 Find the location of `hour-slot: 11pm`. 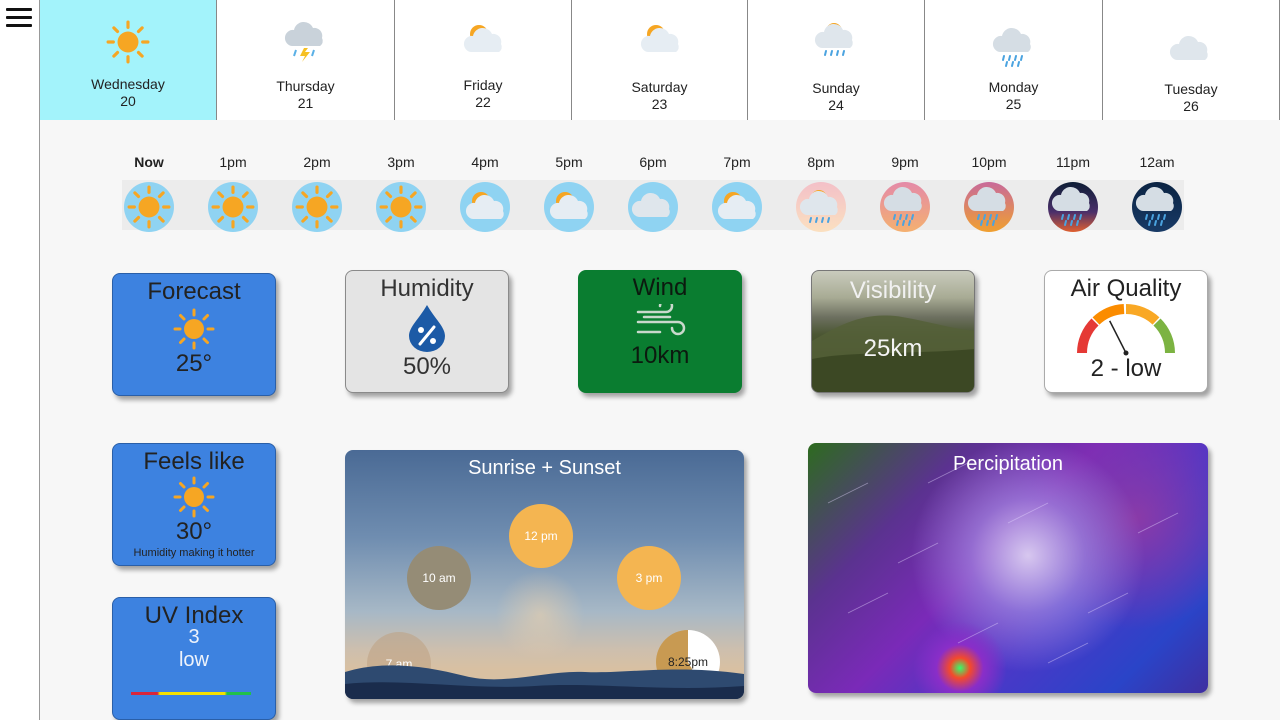

hour-slot: 11pm is located at coordinates (1073, 193).